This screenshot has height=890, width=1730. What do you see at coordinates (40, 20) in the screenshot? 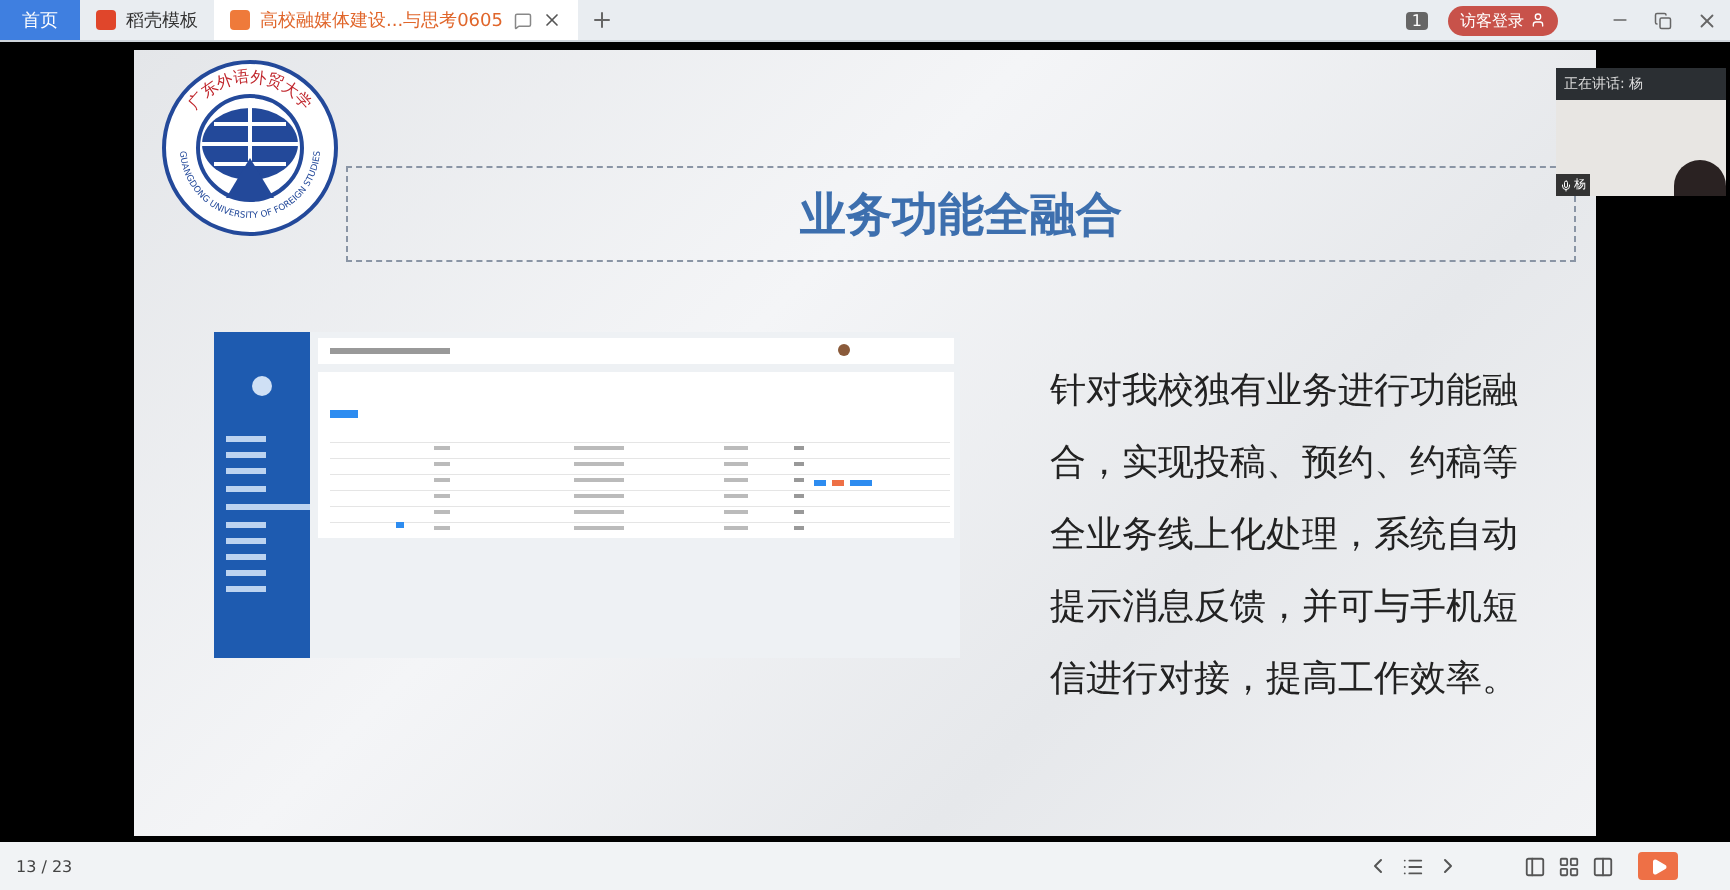
I see `browser-tab: 首页` at bounding box center [40, 20].